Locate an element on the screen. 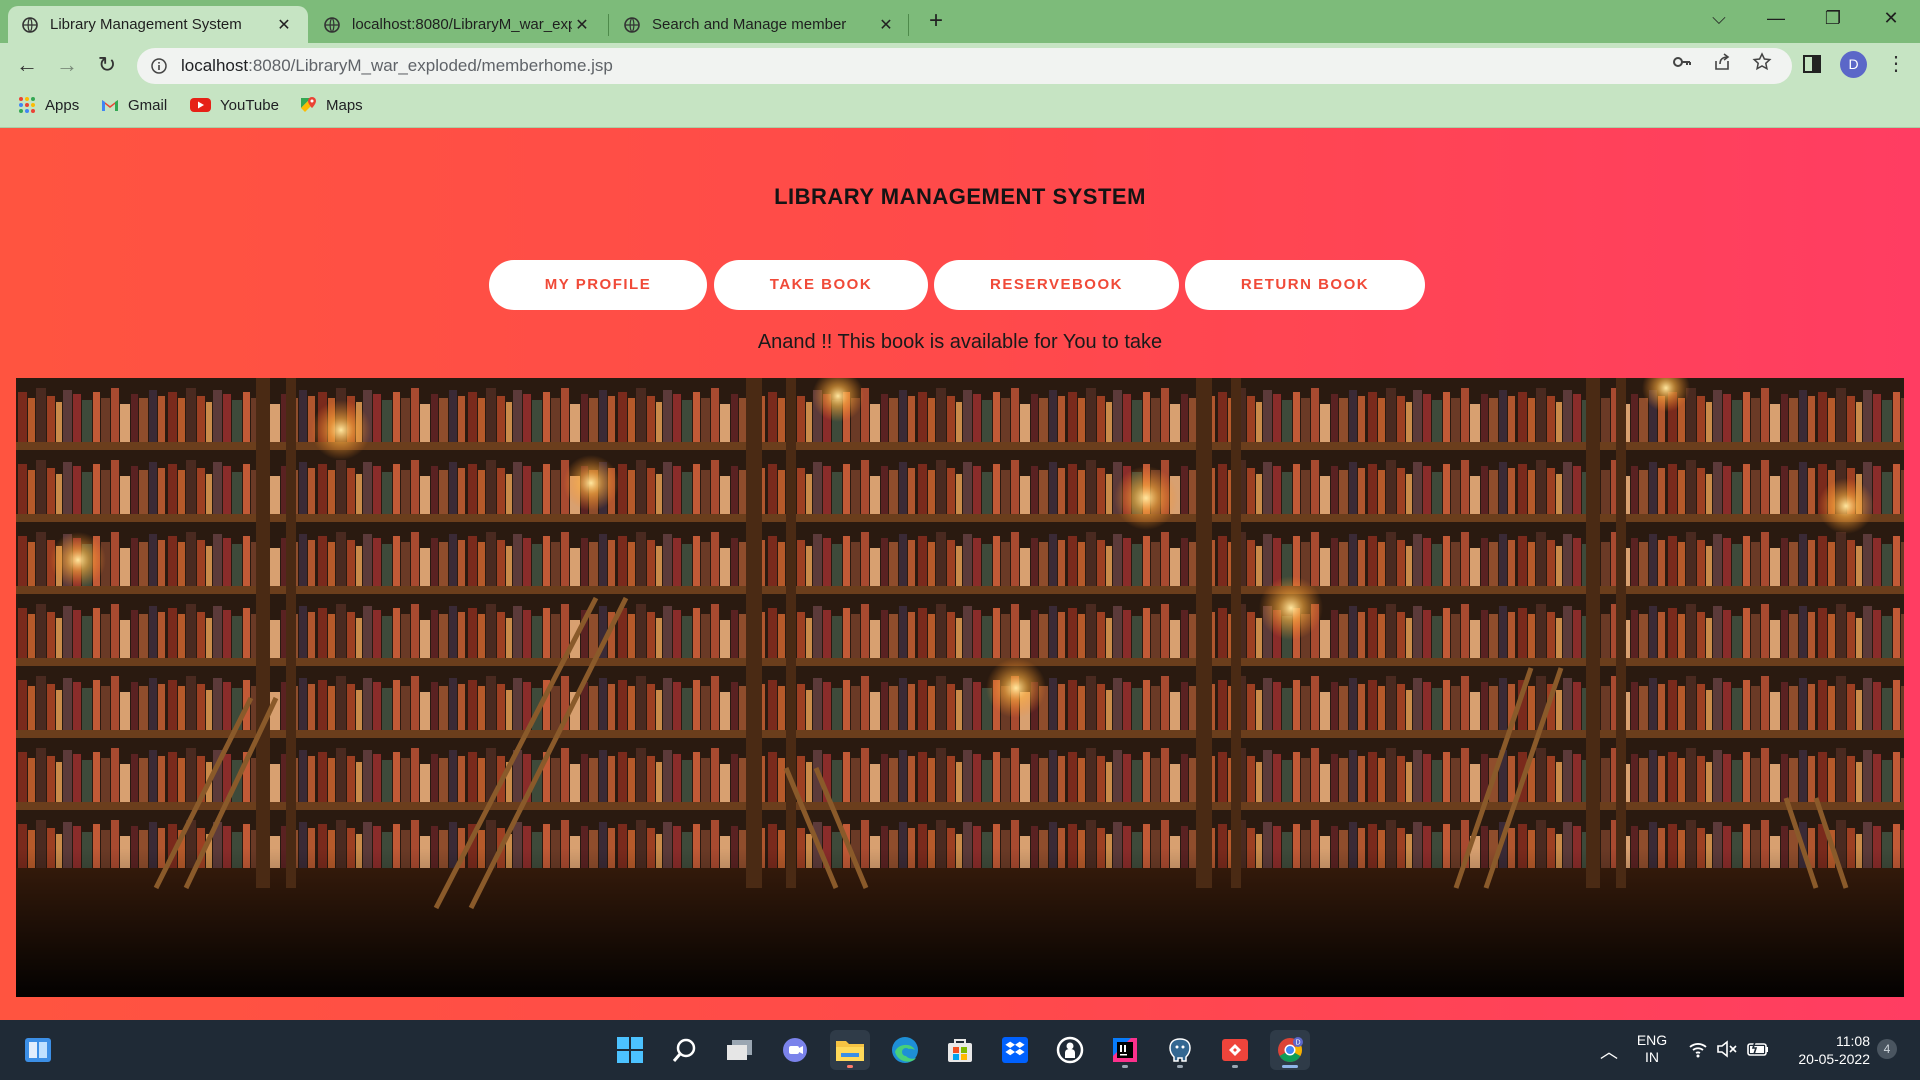 The image size is (1920, 1080). battery-charging-icon is located at coordinates (1758, 1049).